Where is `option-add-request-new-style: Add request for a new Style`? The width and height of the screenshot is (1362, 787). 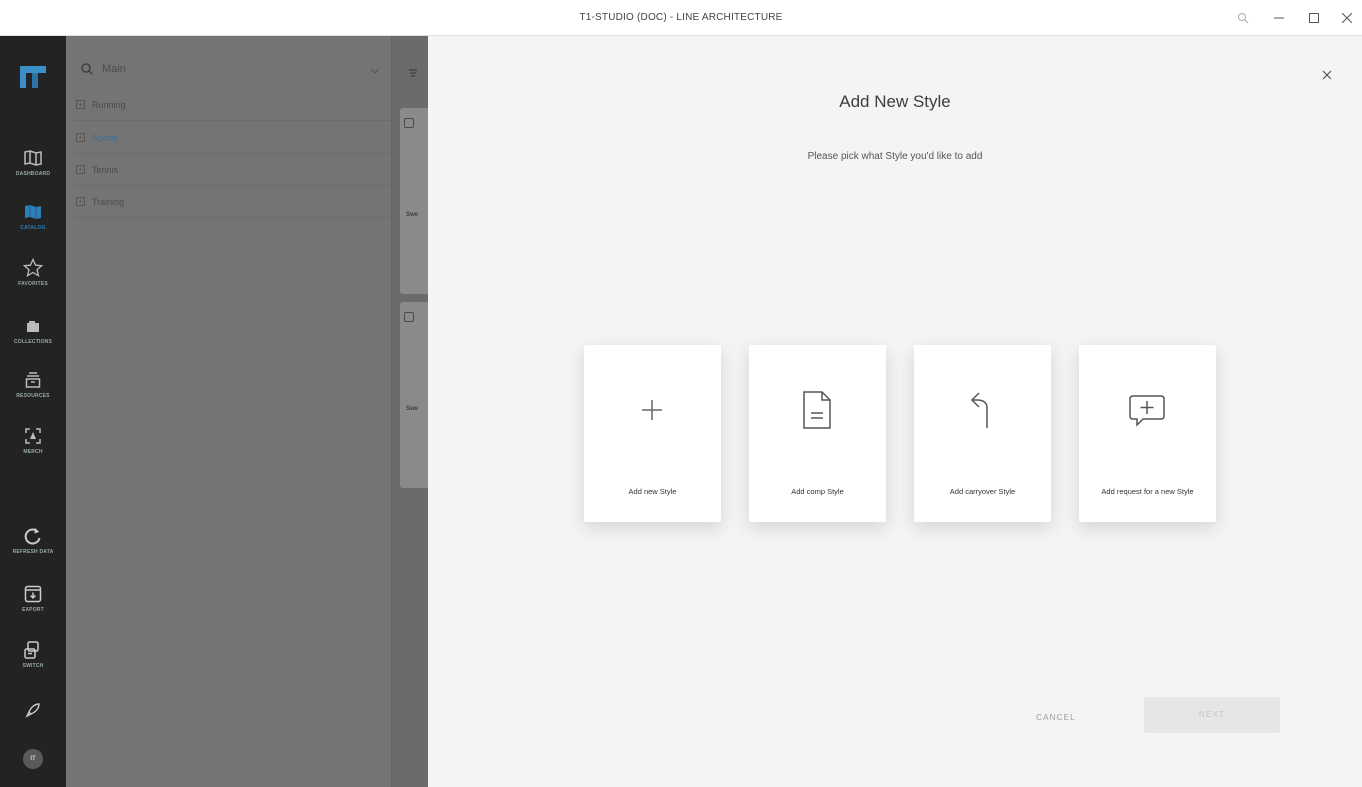
option-add-request-new-style: Add request for a new Style is located at coordinates (1147, 433).